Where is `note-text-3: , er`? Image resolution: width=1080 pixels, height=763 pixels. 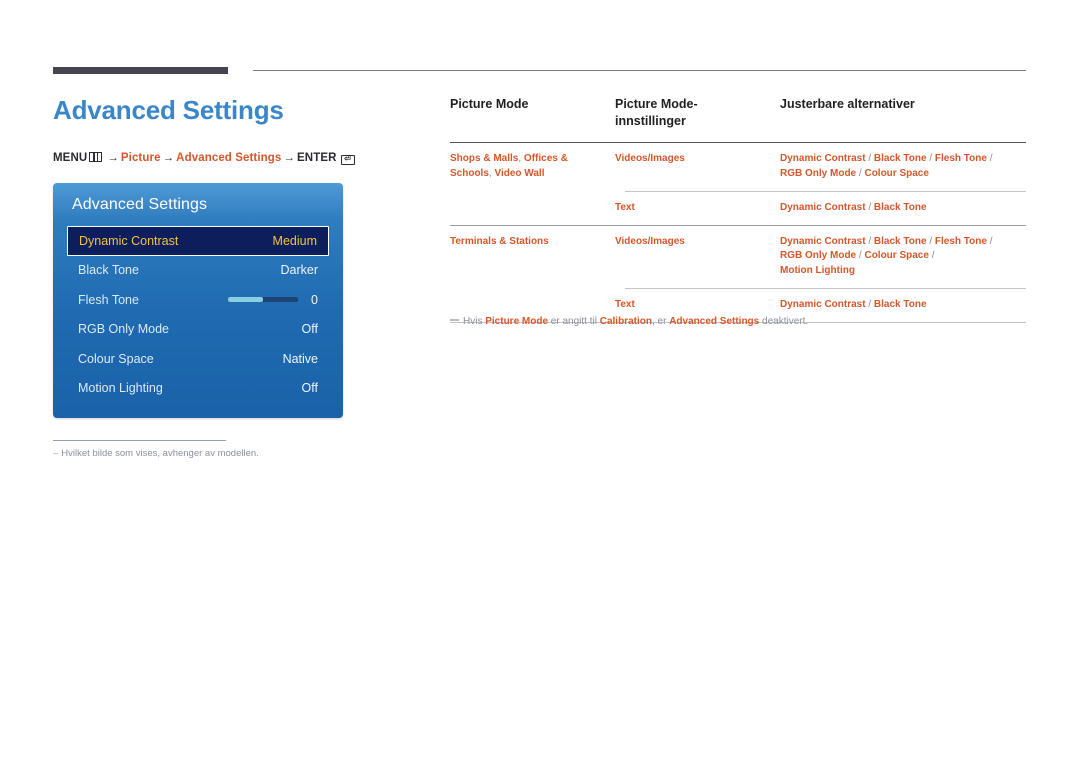
note-text-3: , er is located at coordinates (660, 321).